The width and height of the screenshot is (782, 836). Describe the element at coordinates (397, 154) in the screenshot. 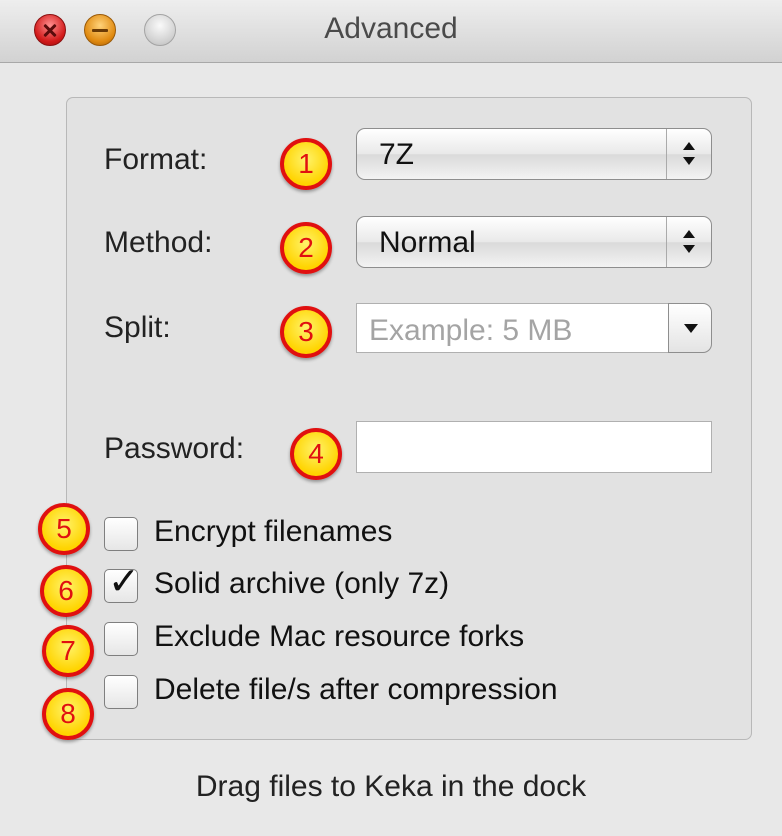

I see `format-value: 7Z` at that location.